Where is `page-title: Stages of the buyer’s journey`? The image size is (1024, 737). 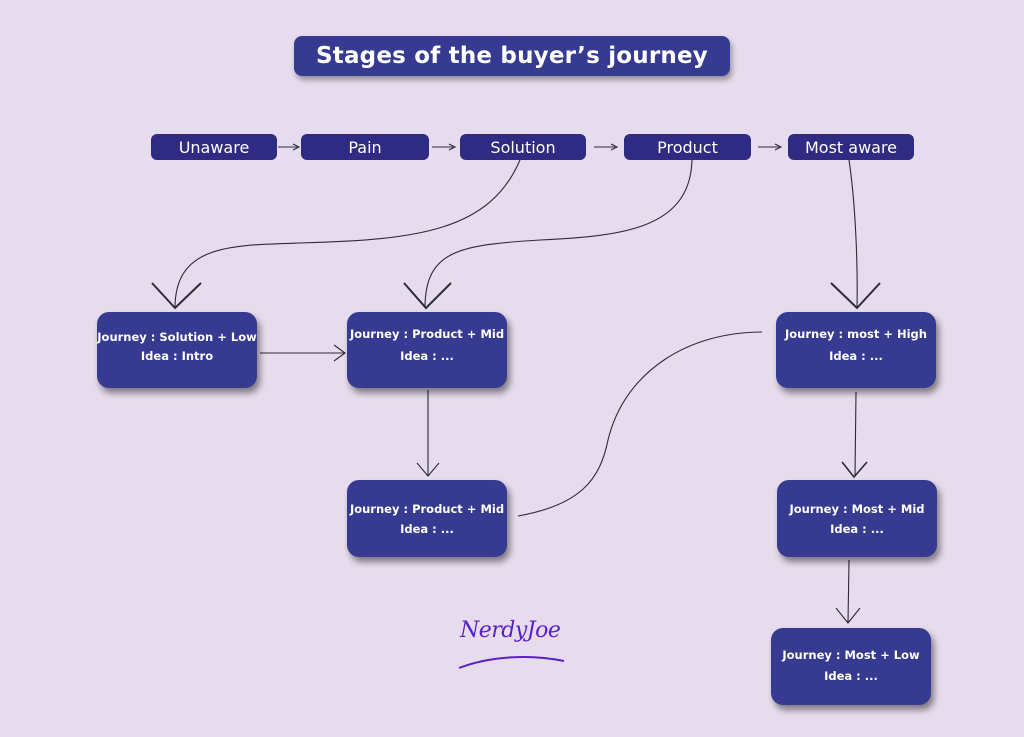
page-title: Stages of the buyer’s journey is located at coordinates (512, 56).